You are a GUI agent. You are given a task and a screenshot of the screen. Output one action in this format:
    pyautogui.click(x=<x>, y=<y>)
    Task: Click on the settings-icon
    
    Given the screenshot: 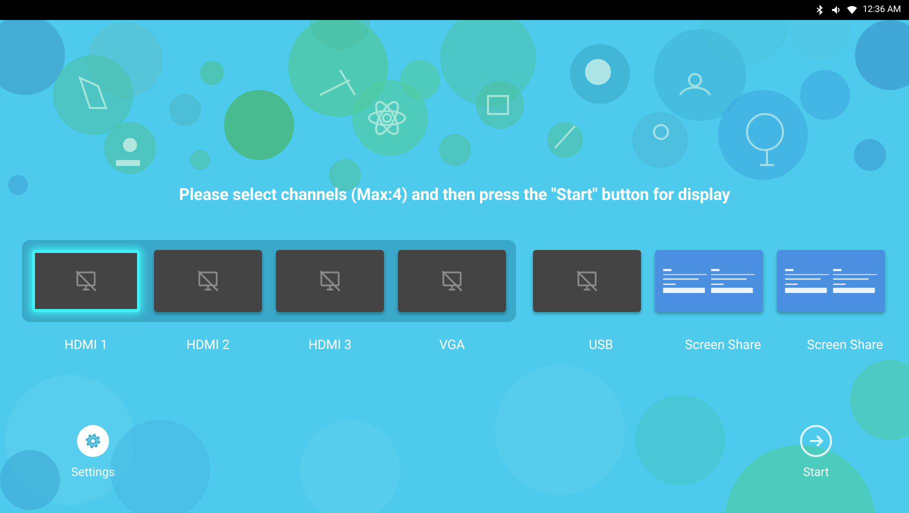 What is the action you would take?
    pyautogui.click(x=93, y=441)
    